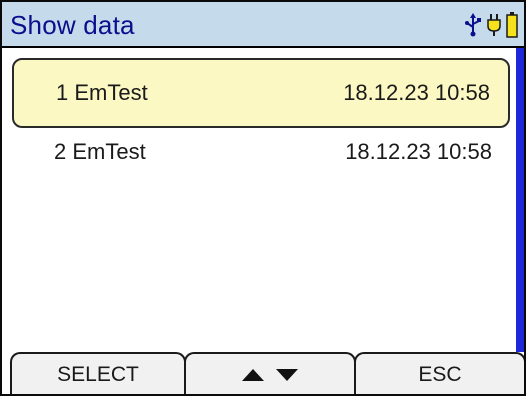 Image resolution: width=526 pixels, height=396 pixels. What do you see at coordinates (287, 375) in the screenshot?
I see `arrow-down-icon` at bounding box center [287, 375].